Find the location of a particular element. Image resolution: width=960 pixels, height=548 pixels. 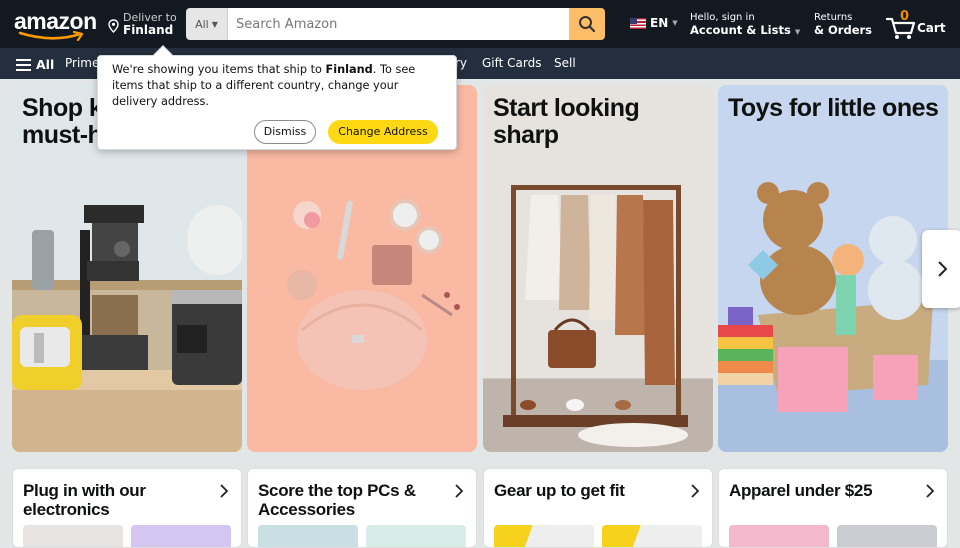

amazon-logo: amazon is located at coordinates (54, 24).